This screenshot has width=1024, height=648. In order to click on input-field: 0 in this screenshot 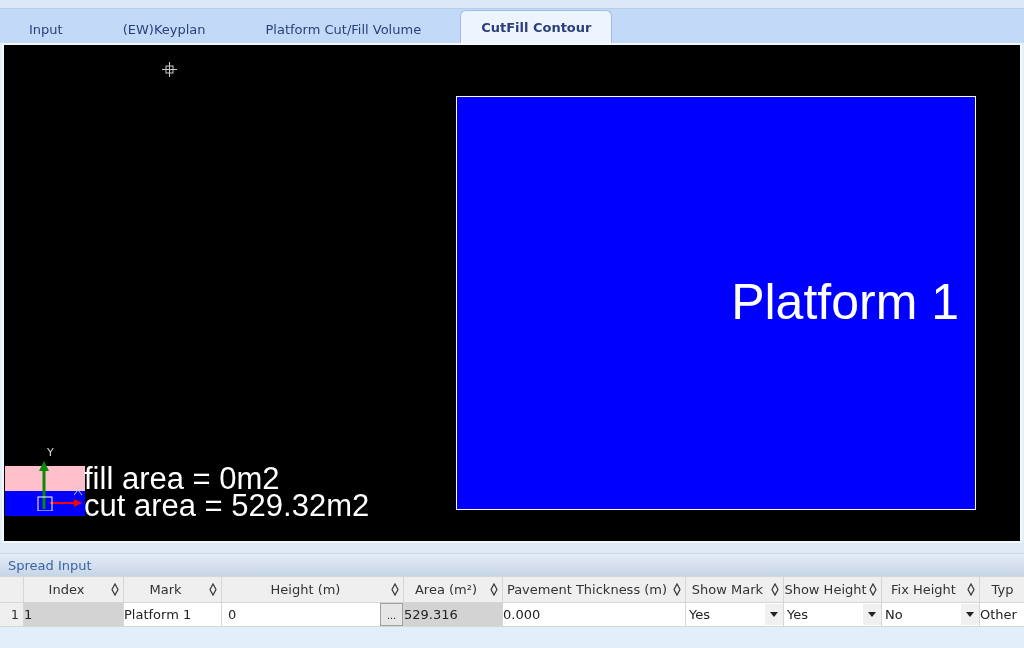, I will do `click(302, 614)`.